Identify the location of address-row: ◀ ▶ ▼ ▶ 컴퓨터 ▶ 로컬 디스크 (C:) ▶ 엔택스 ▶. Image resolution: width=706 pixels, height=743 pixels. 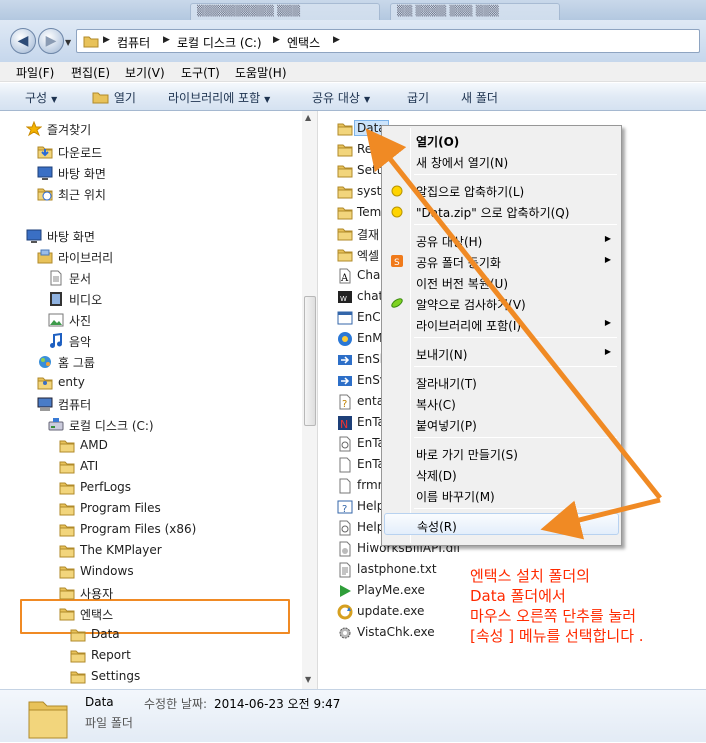
(353, 41).